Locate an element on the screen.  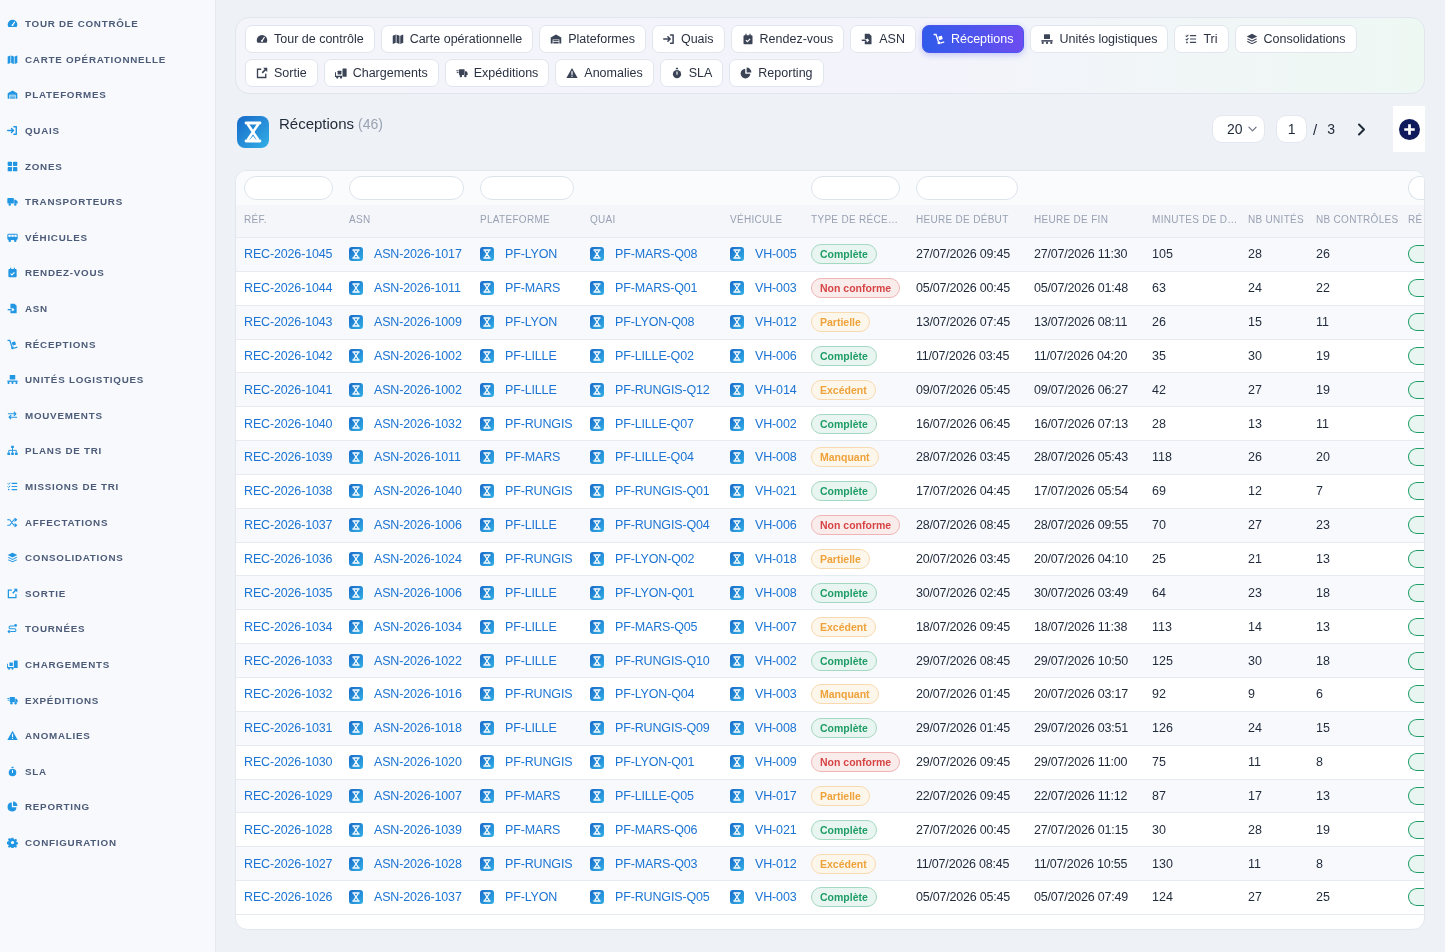
reception-link: REC-2026-1036 is located at coordinates (288, 559).